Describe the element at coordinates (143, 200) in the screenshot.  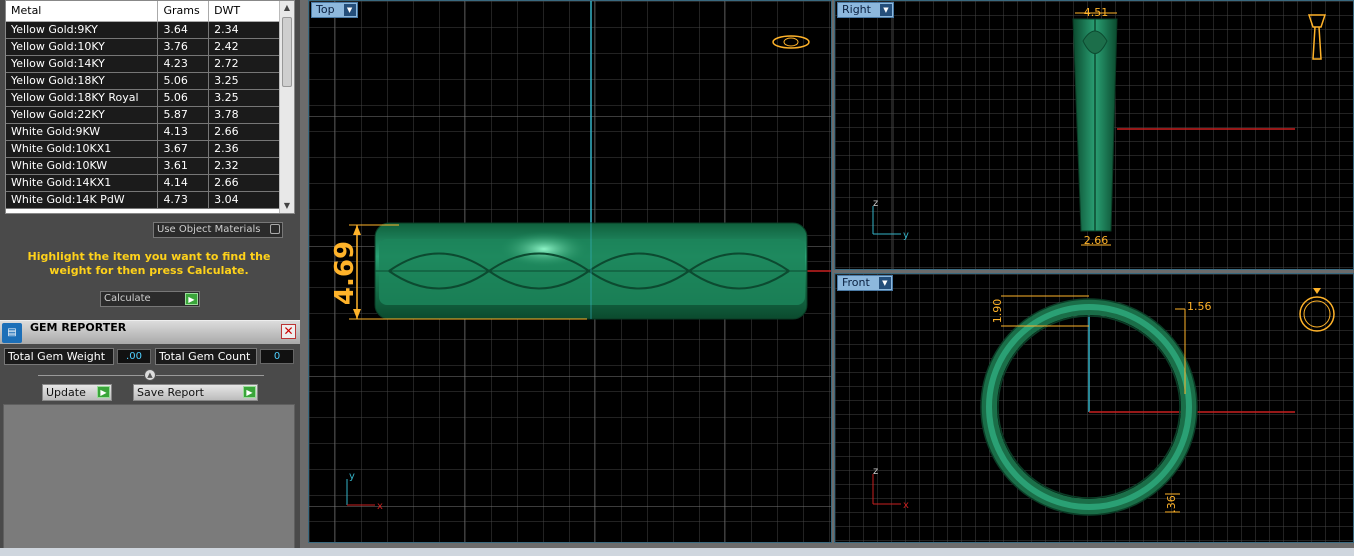
I see `table-row: White Gold:14K PdW 4.73 3.04` at that location.